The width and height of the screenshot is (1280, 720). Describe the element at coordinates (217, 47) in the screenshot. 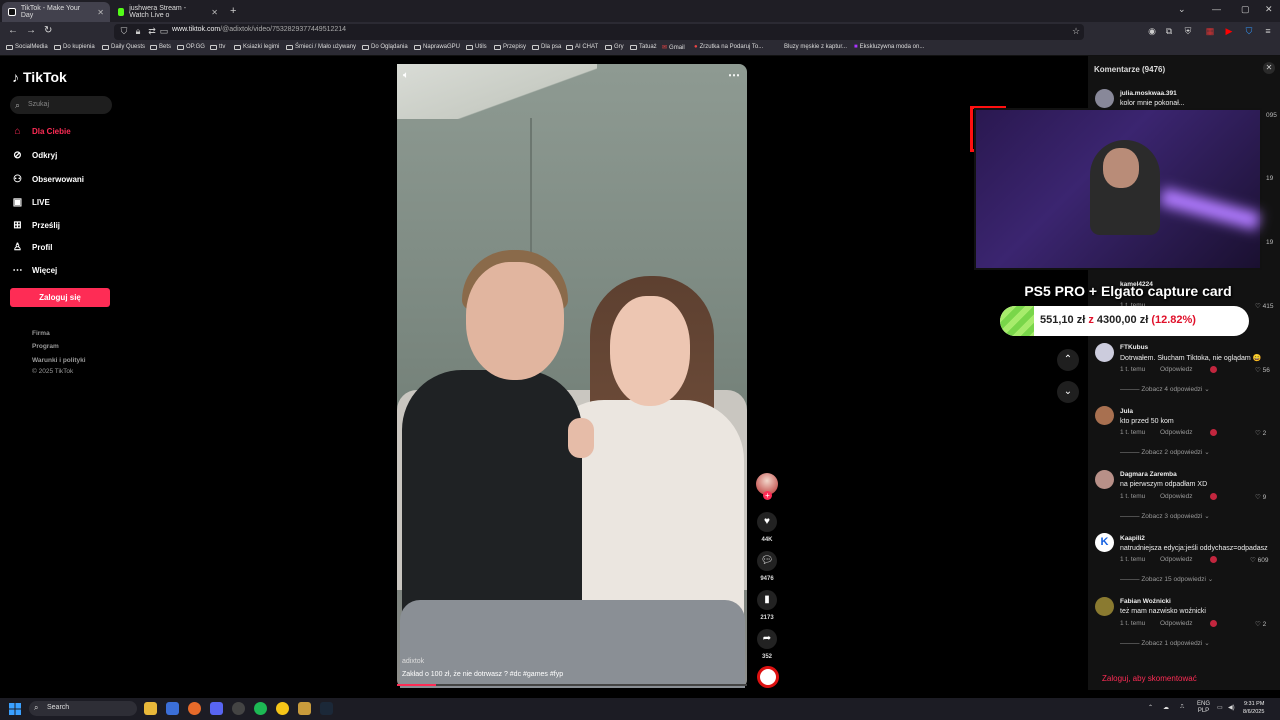

I see `bookmark-folder: ttv` at that location.